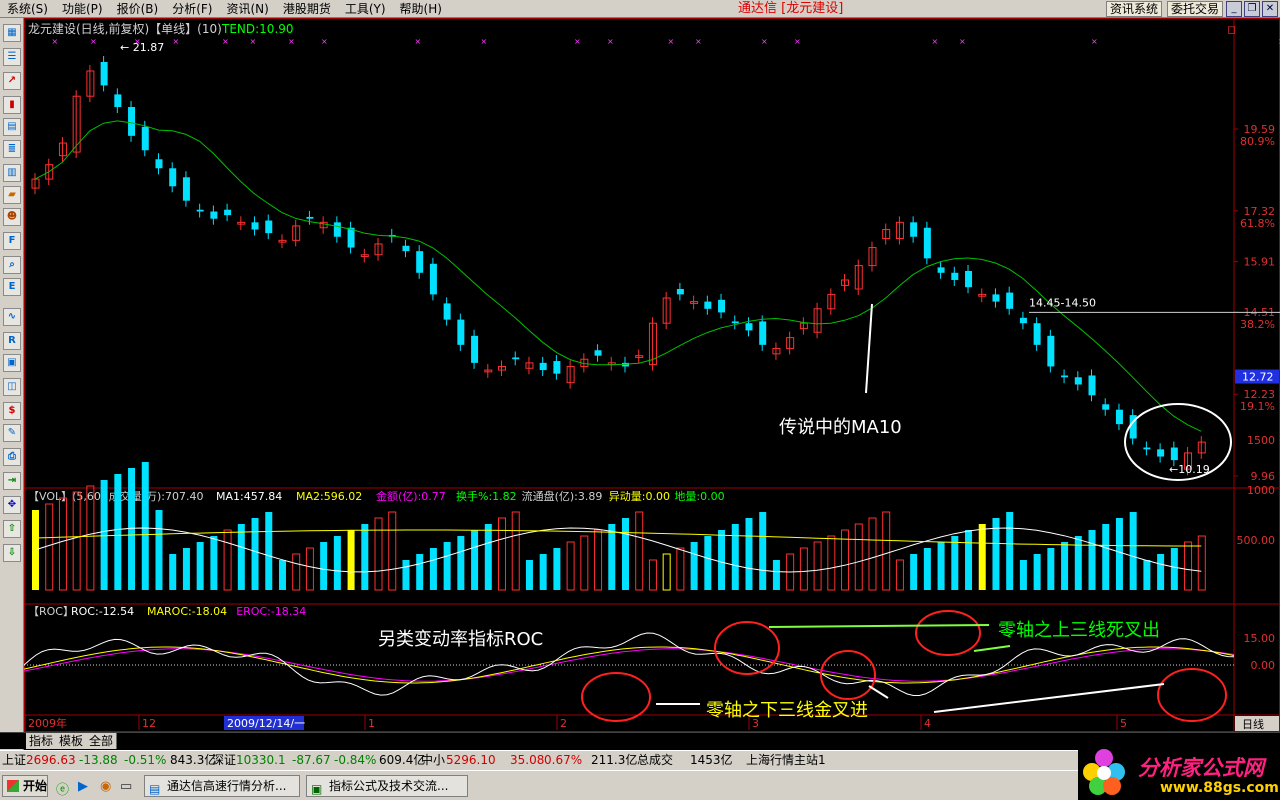  I want to click on menu-news: 资讯(N), so click(247, 9).